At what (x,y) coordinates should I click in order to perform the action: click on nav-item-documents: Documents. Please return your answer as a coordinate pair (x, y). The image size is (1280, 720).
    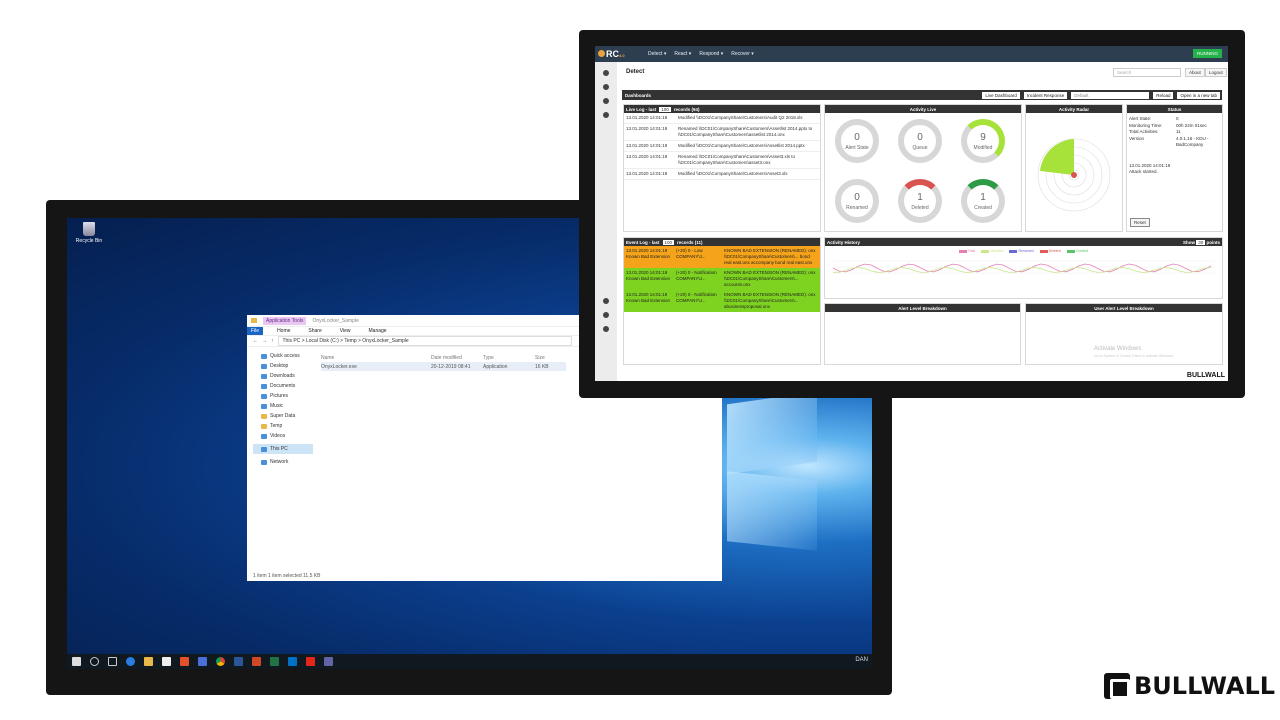
    Looking at the image, I should click on (283, 386).